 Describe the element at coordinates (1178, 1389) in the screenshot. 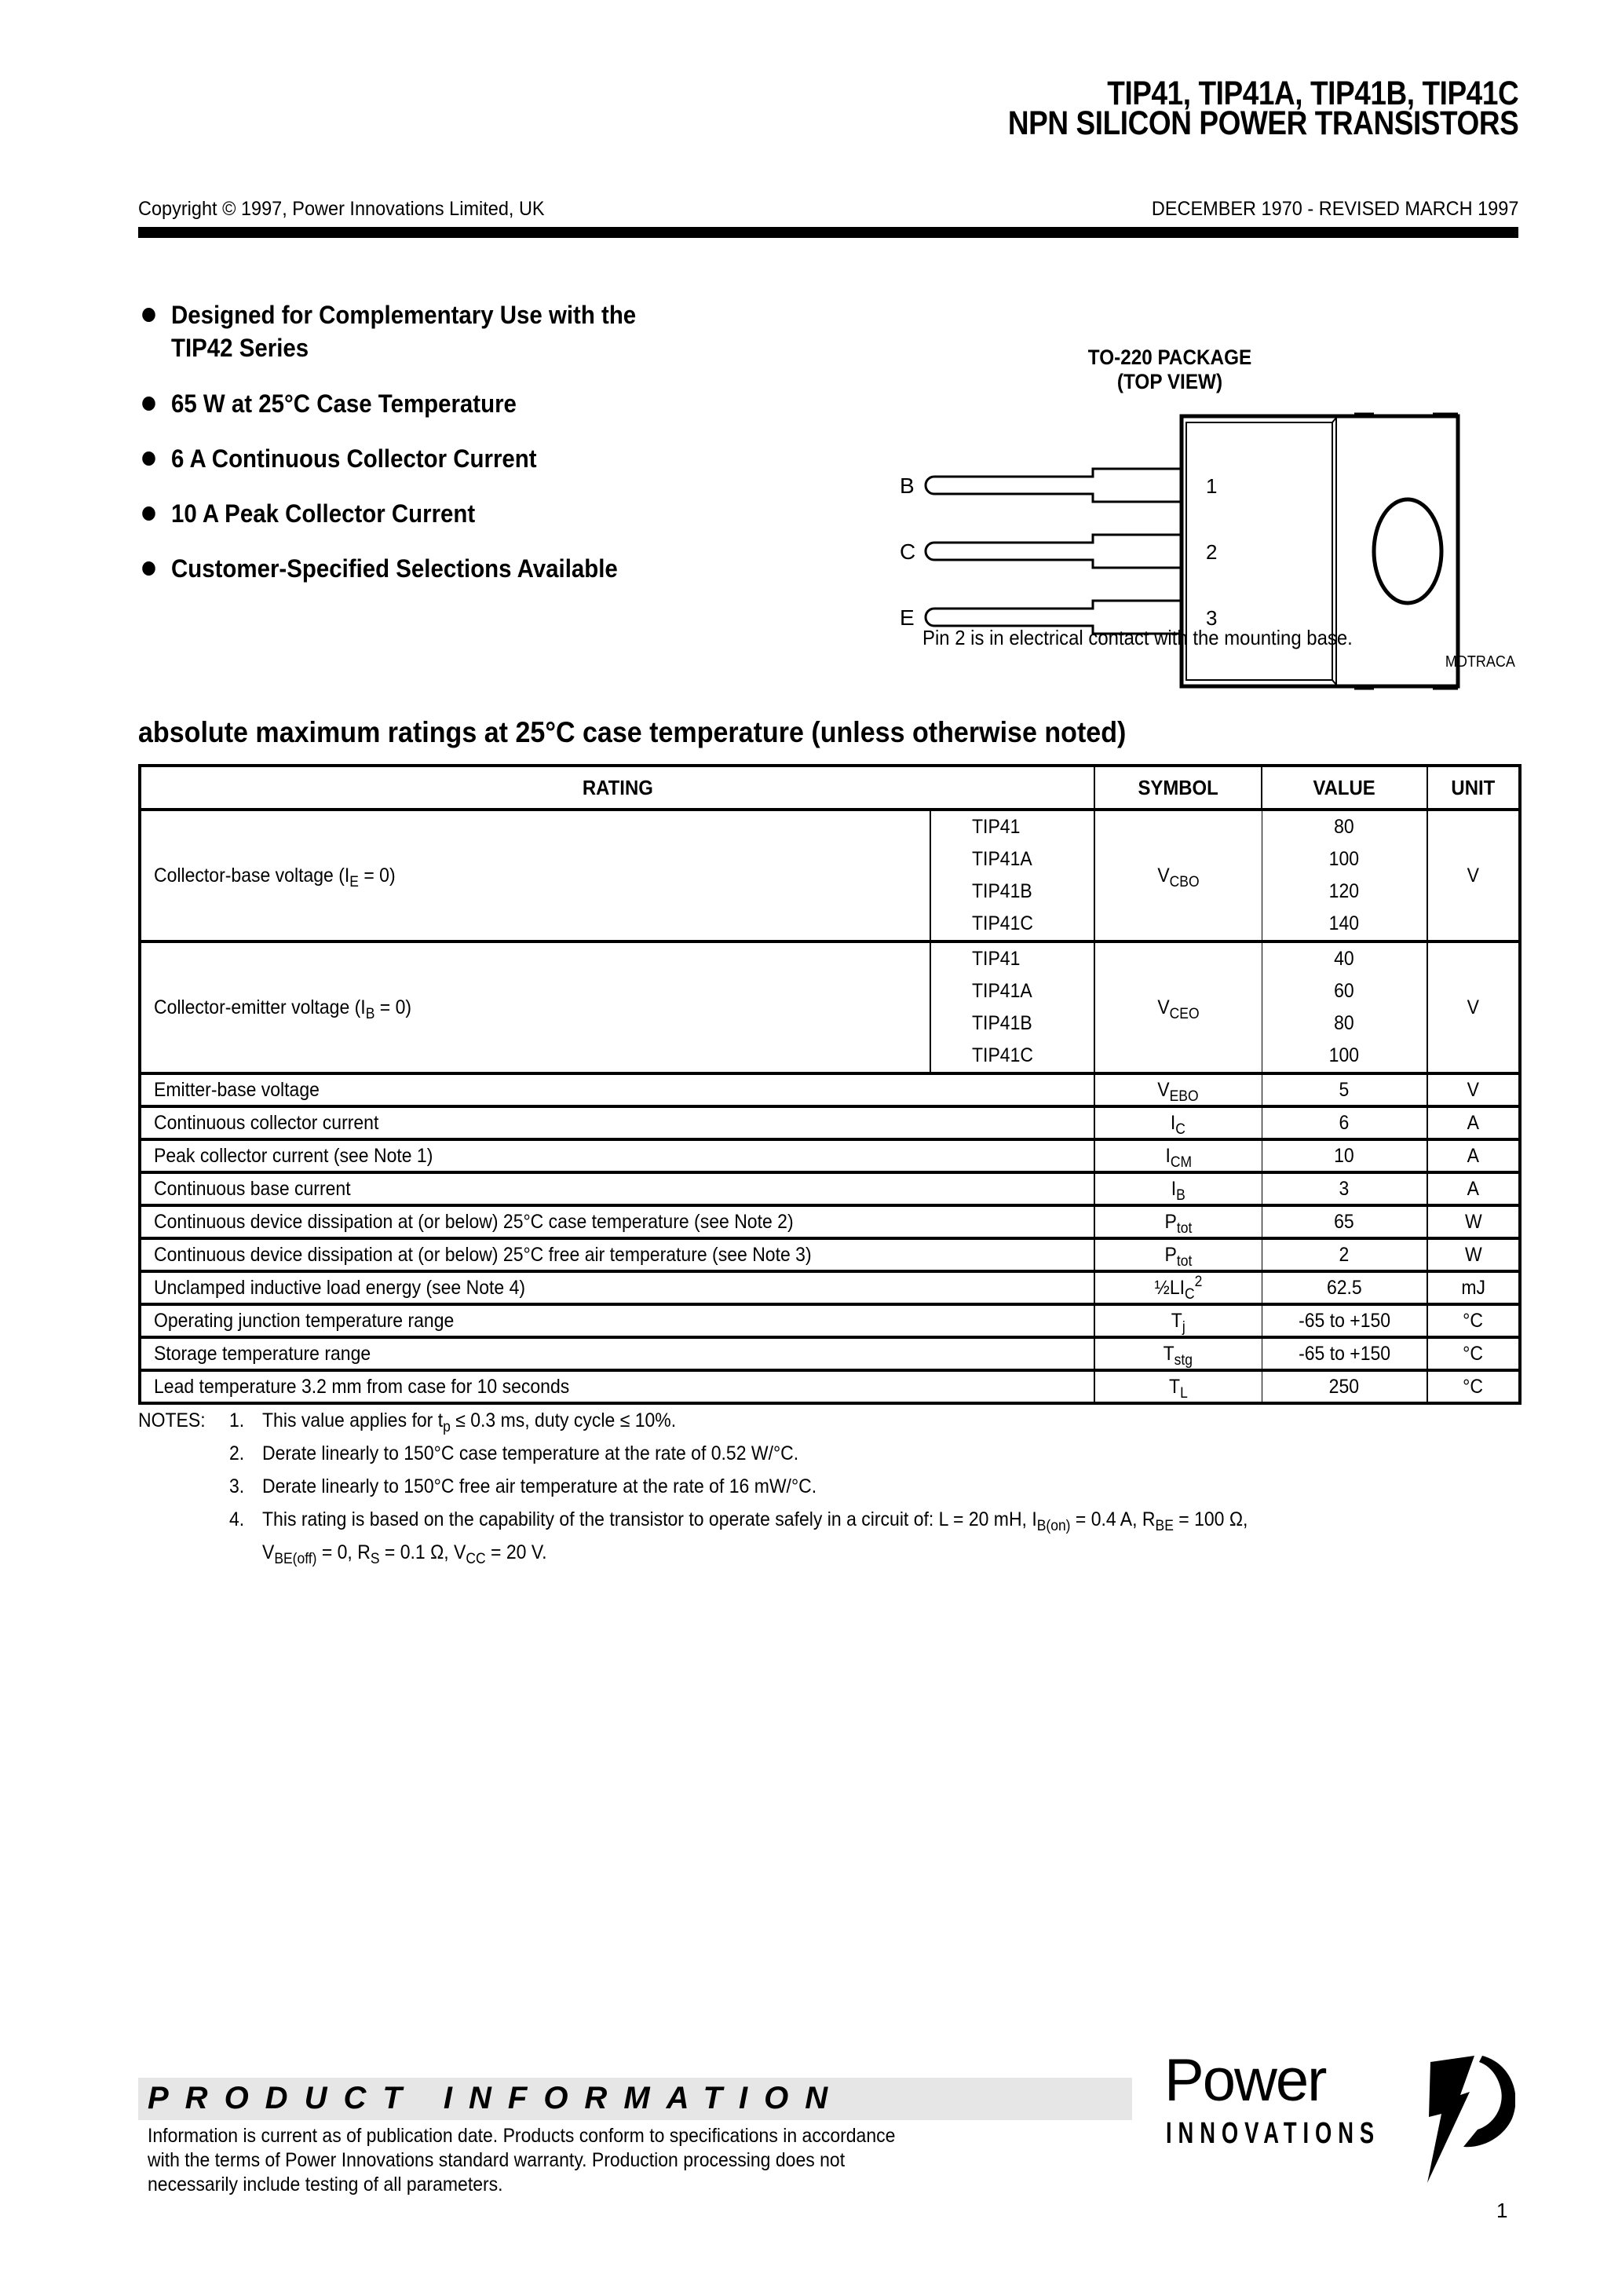

I see `symbol-text: TL` at that location.